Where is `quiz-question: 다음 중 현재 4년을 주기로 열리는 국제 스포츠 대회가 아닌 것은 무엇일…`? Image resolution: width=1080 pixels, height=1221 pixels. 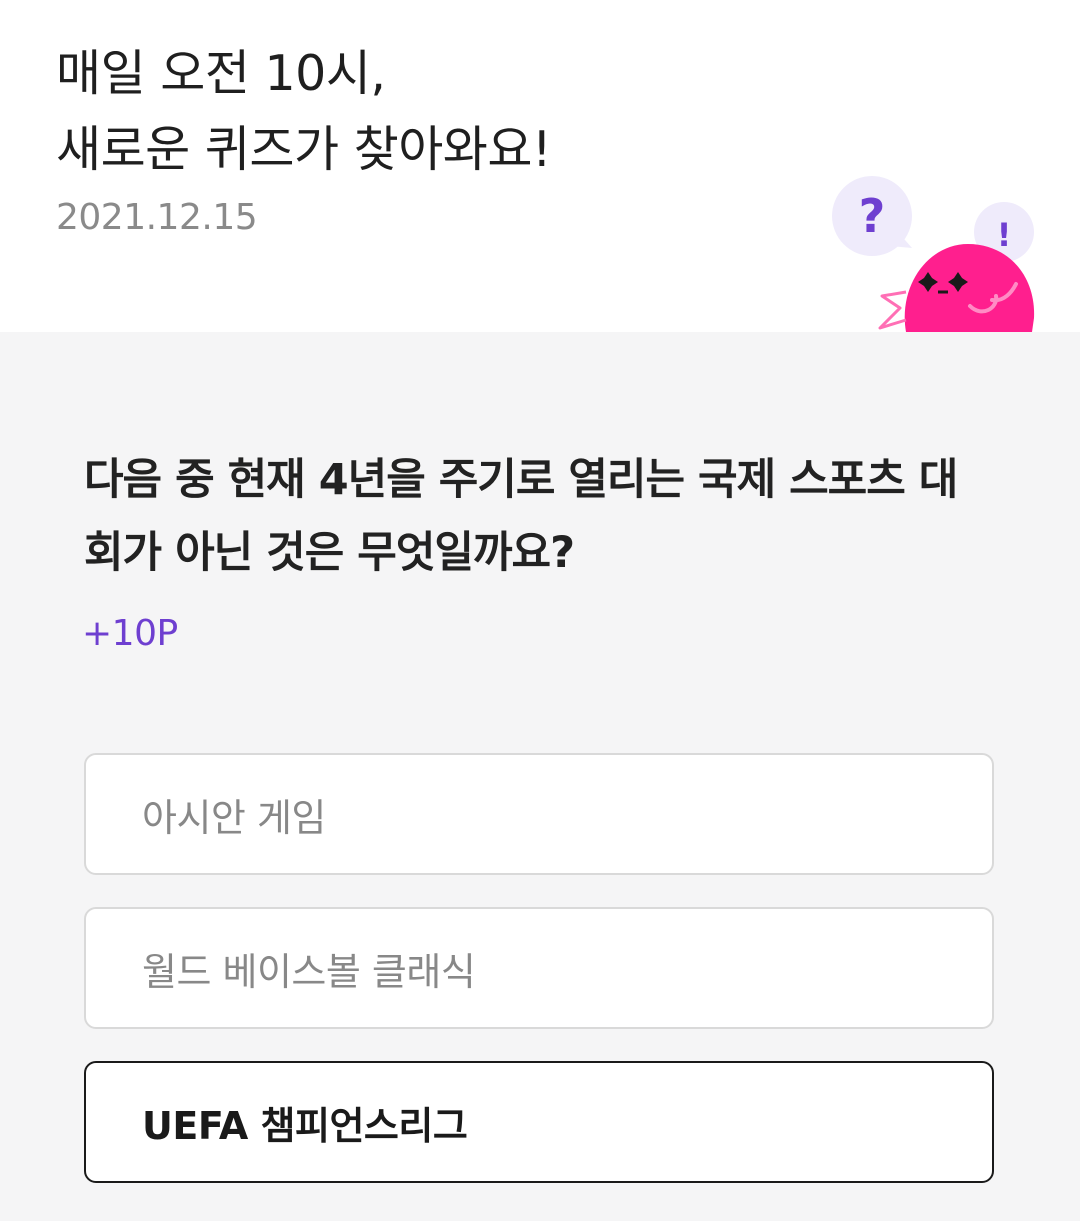 quiz-question: 다음 중 현재 4년을 주기로 열리는 국제 스포츠 대회가 아닌 것은 무엇일… is located at coordinates (521, 516).